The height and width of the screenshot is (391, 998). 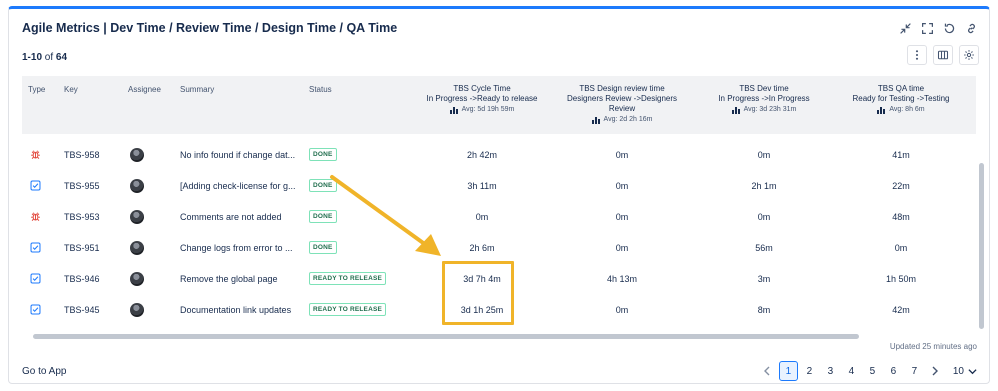 I want to click on issue-summary: Documentation link updates, so click(x=235, y=309).